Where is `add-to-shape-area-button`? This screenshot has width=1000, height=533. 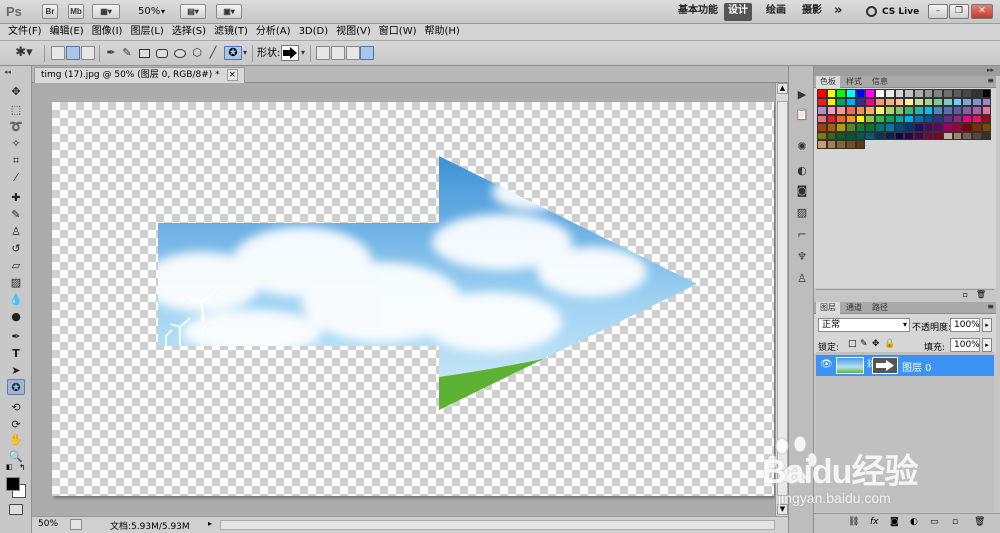
add-to-shape-area-button is located at coordinates (323, 53).